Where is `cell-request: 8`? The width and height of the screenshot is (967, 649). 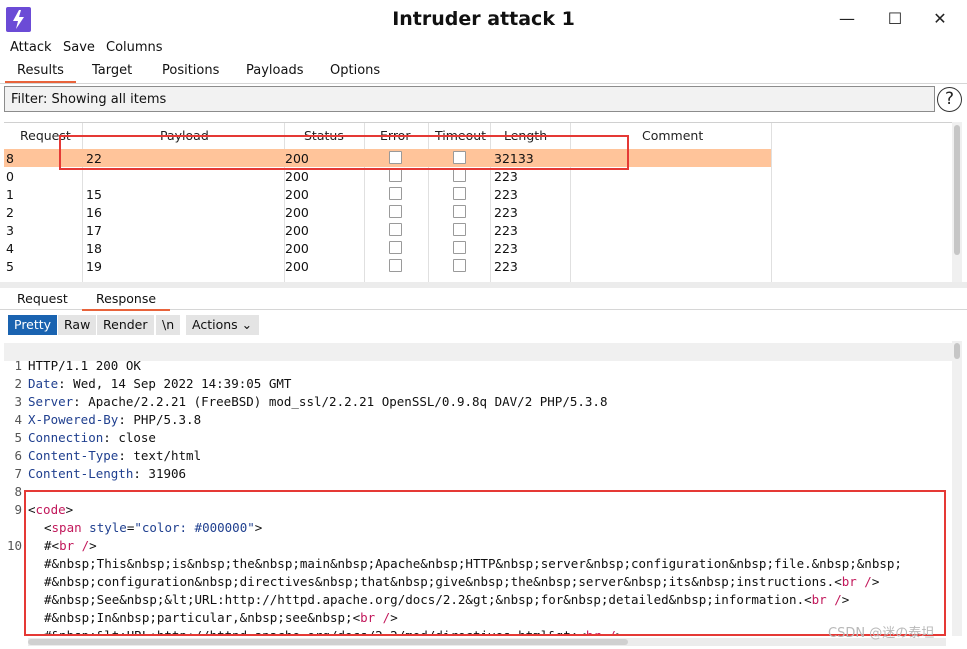
cell-request: 8 is located at coordinates (10, 158).